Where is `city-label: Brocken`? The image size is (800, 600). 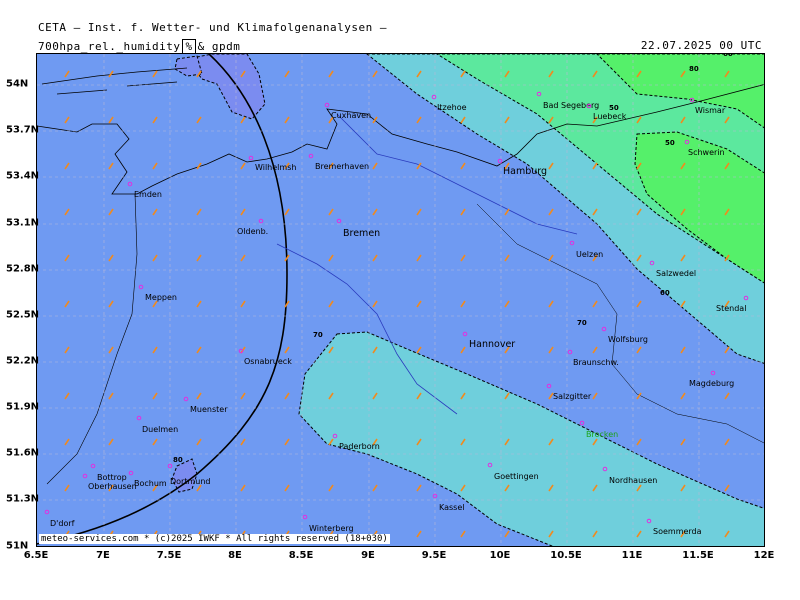 city-label: Brocken is located at coordinates (602, 434).